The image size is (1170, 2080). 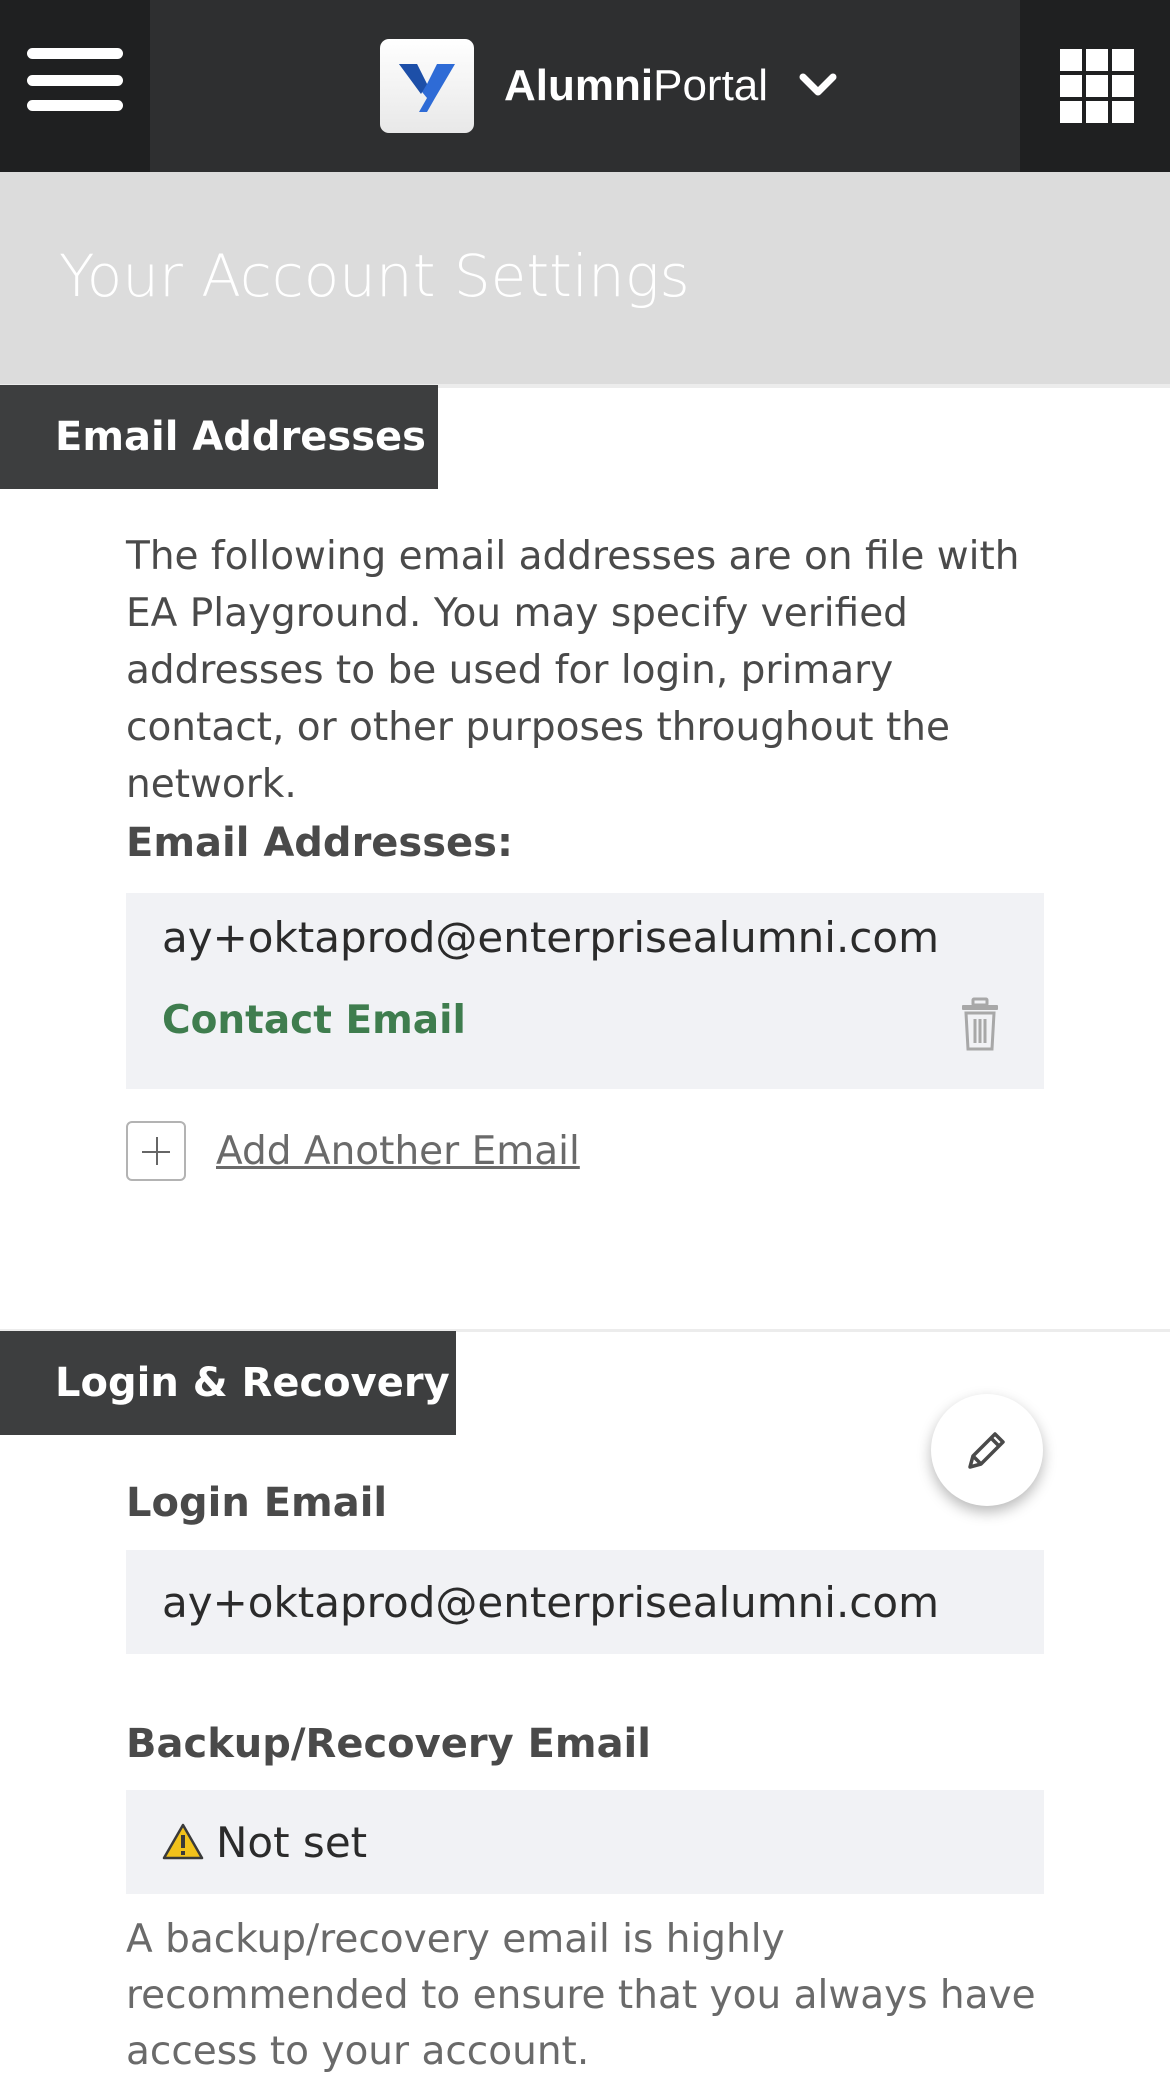 I want to click on add-email-row: Add Another Email, so click(x=353, y=1151).